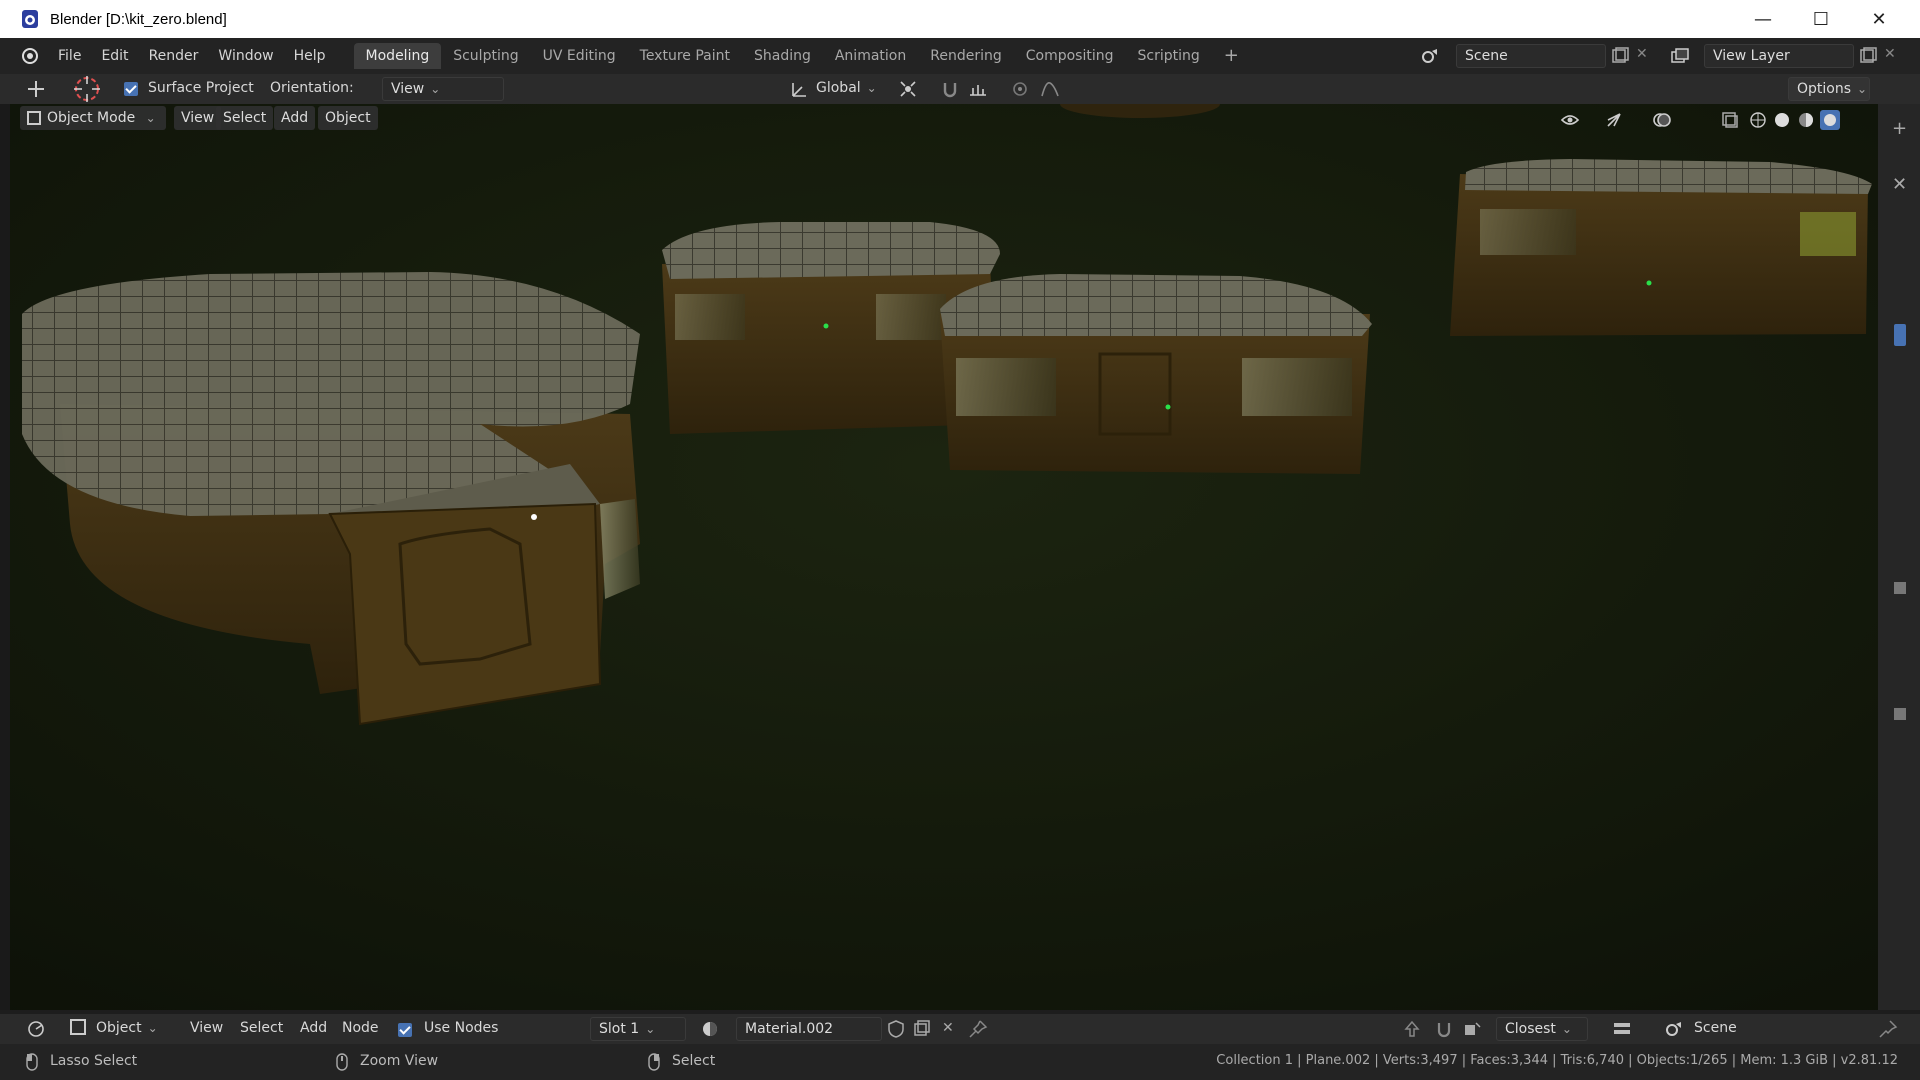  Describe the element at coordinates (313, 1028) in the screenshot. I see `shader-add-menu: Add` at that location.